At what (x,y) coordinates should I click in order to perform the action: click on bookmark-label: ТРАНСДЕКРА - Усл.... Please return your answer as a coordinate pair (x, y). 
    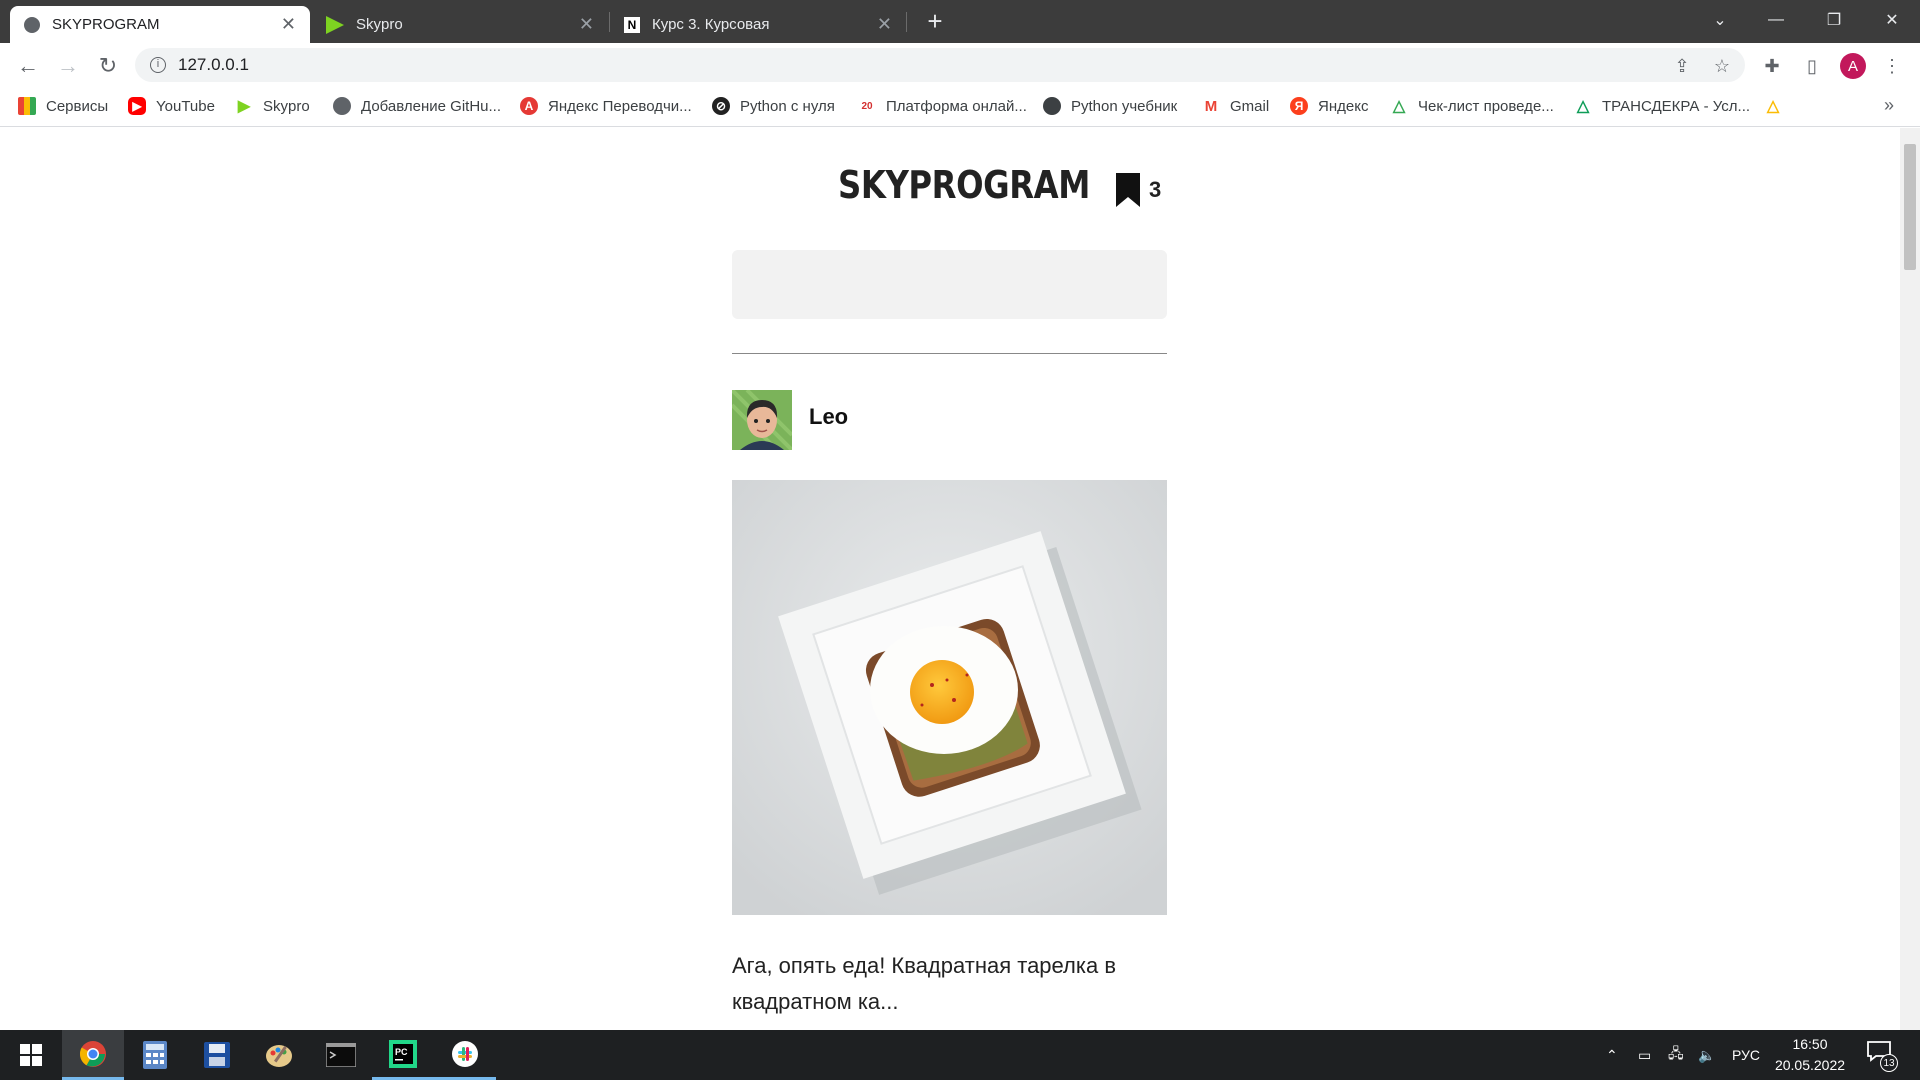
    Looking at the image, I should click on (1676, 106).